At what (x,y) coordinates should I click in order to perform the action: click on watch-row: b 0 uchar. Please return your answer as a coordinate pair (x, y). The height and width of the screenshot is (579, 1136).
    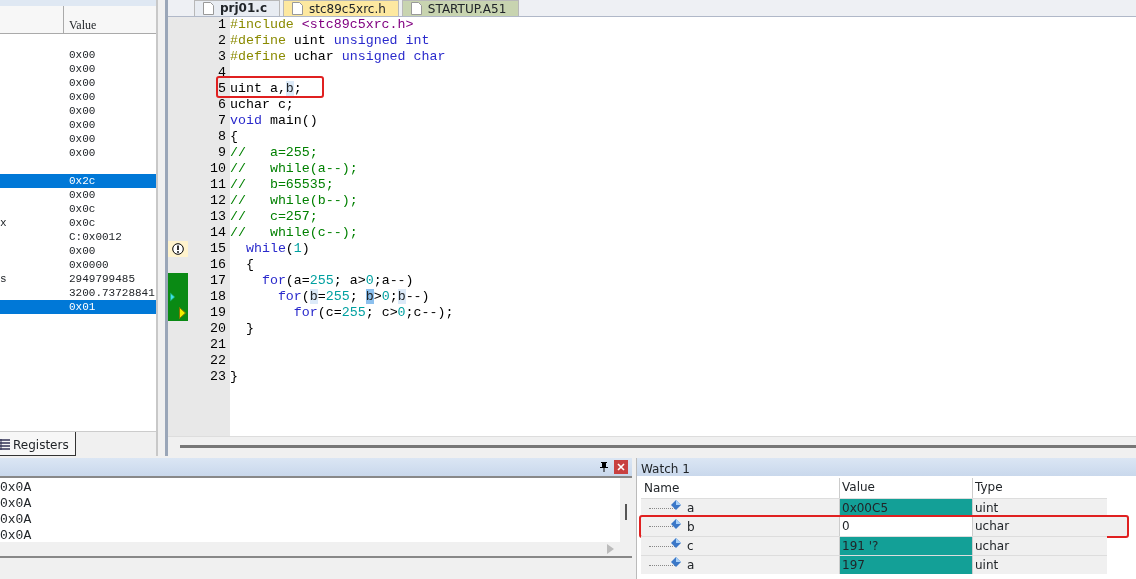
    Looking at the image, I should click on (884, 527).